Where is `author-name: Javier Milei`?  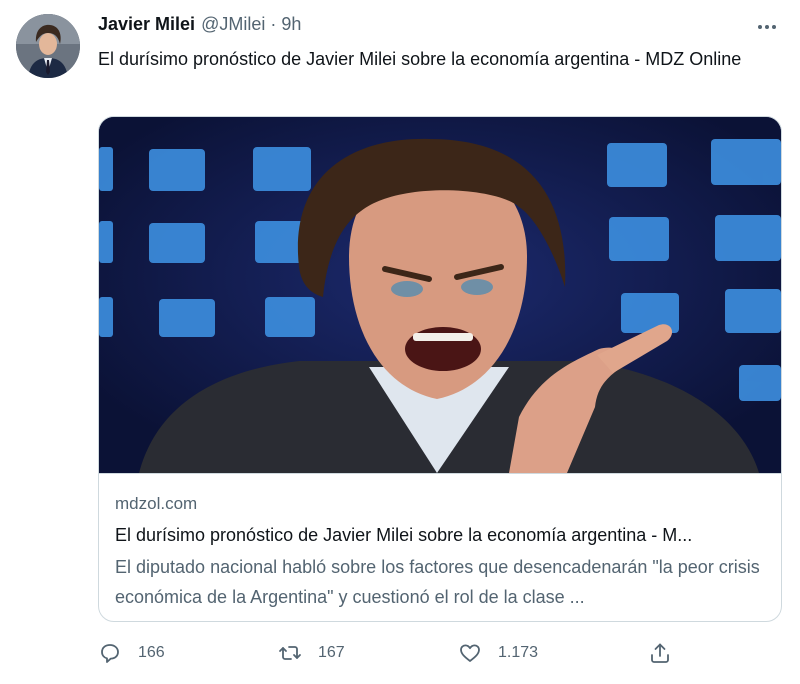
author-name: Javier Milei is located at coordinates (146, 24).